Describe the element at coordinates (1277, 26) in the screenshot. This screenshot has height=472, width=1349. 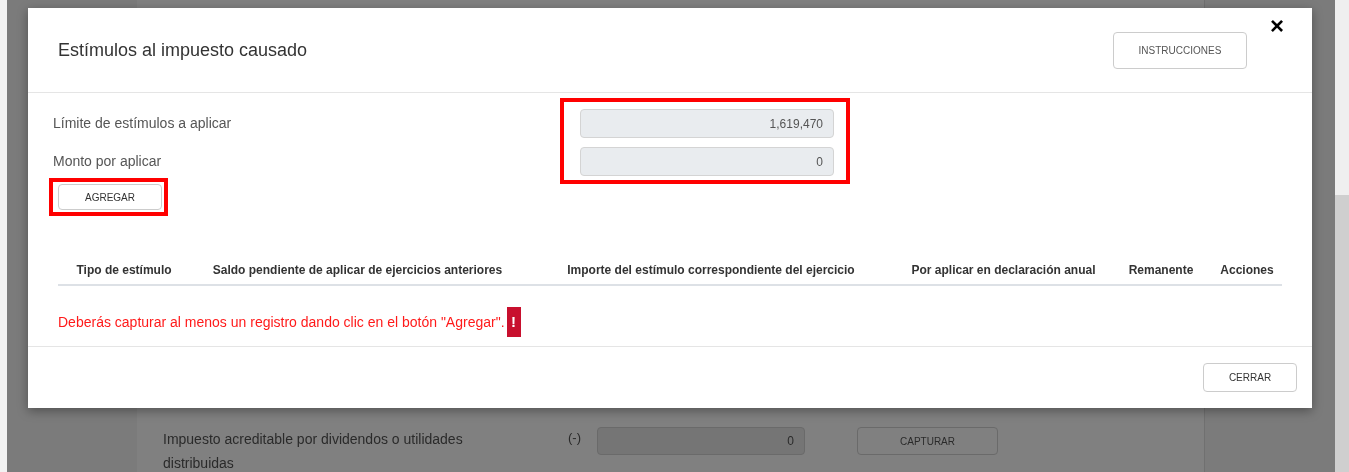
I see `close-button: ×` at that location.